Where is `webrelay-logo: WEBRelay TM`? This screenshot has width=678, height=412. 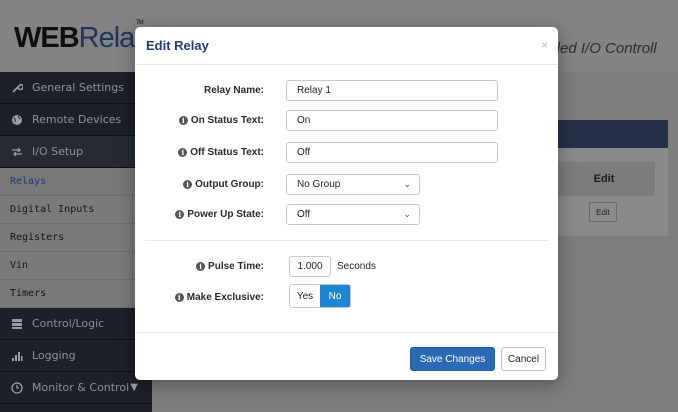 webrelay-logo: WEBRelay TM is located at coordinates (81, 37).